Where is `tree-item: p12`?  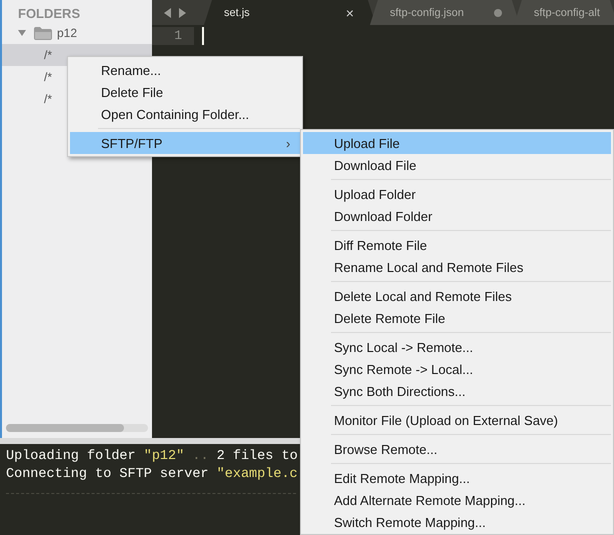
tree-item: p12 is located at coordinates (77, 33).